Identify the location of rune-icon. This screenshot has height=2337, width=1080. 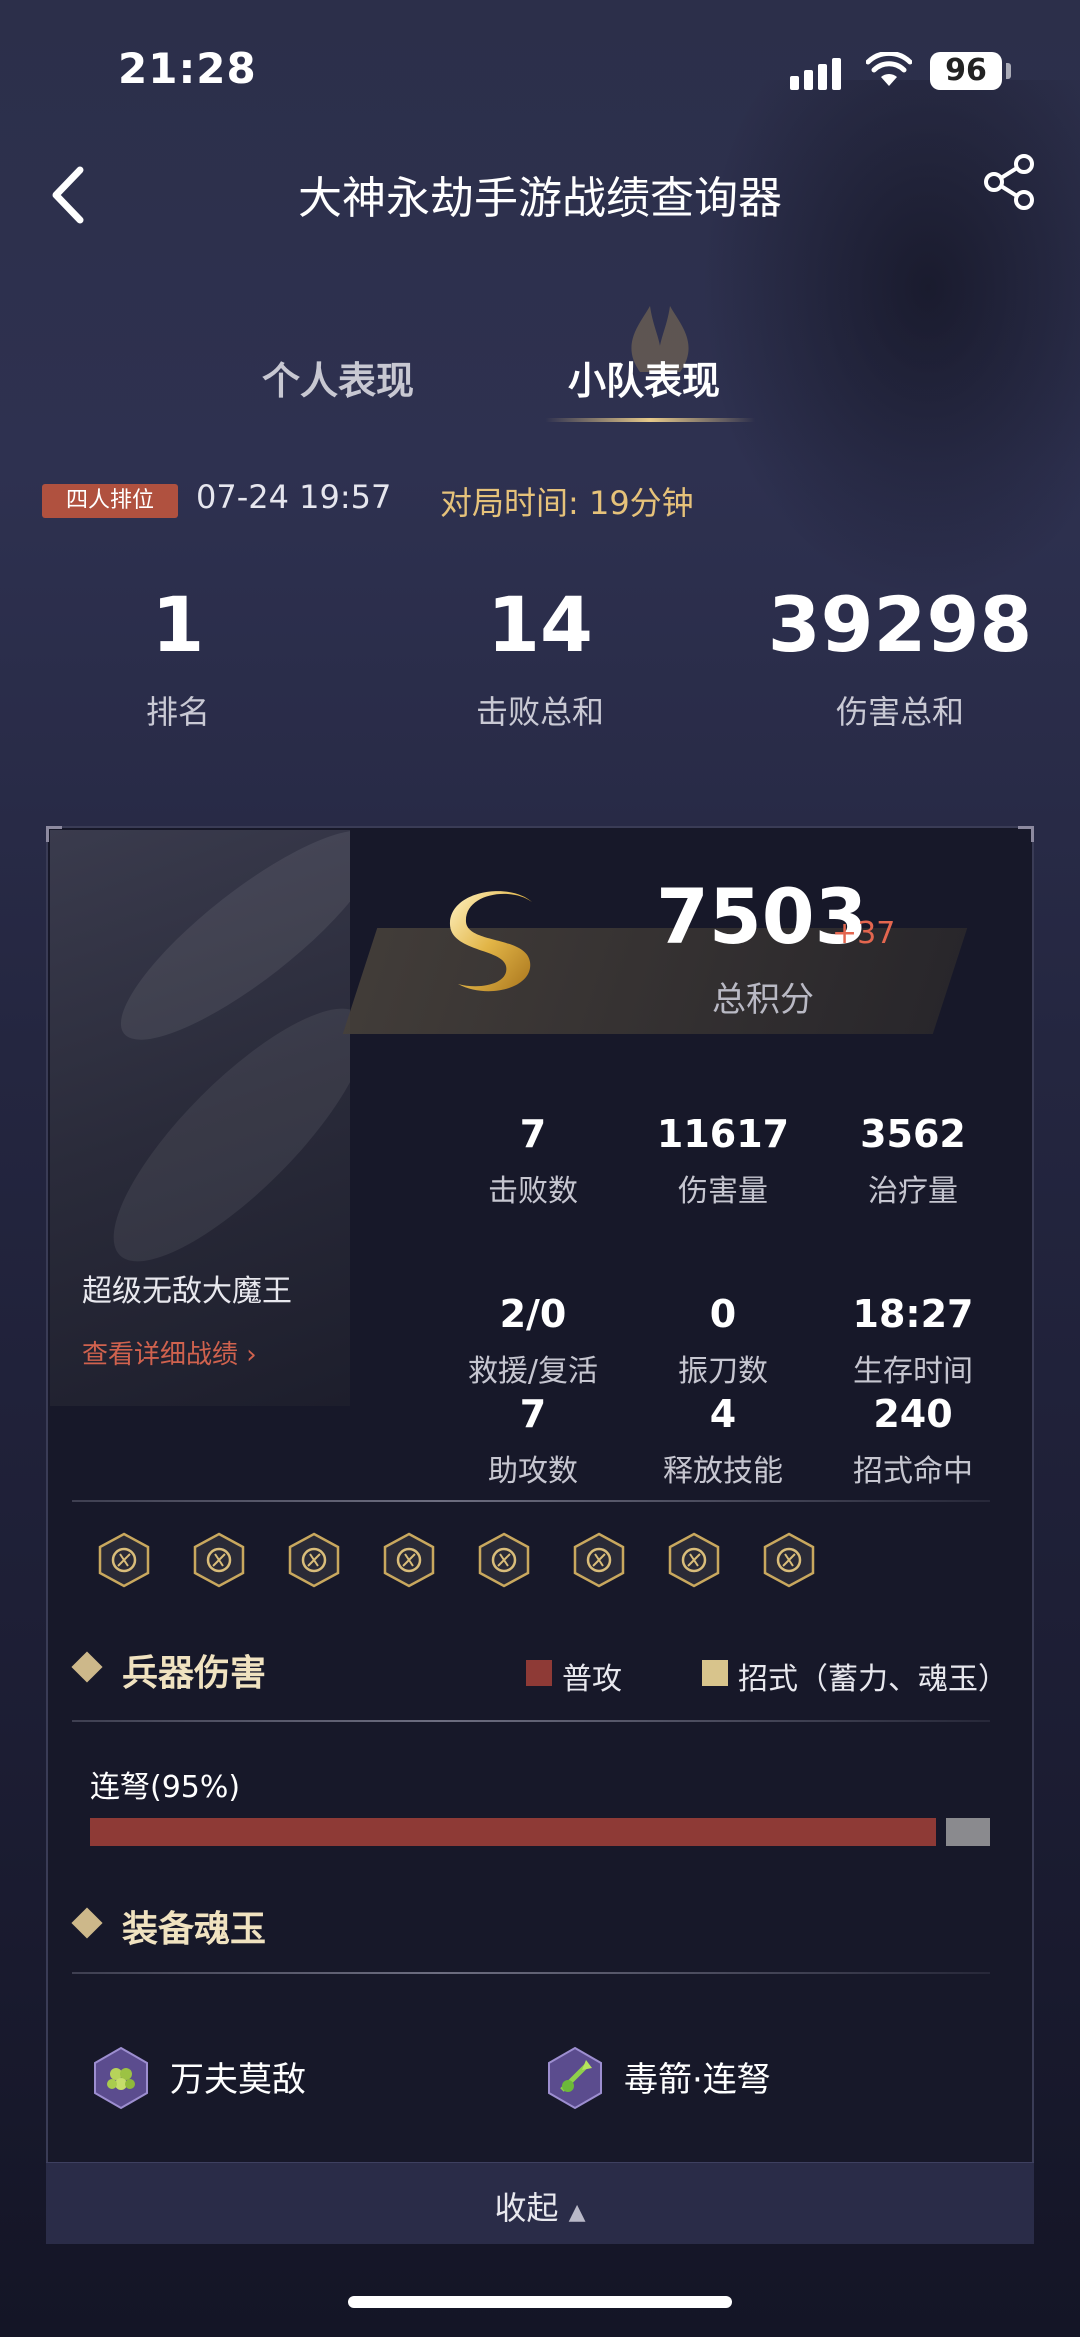
(504, 1560).